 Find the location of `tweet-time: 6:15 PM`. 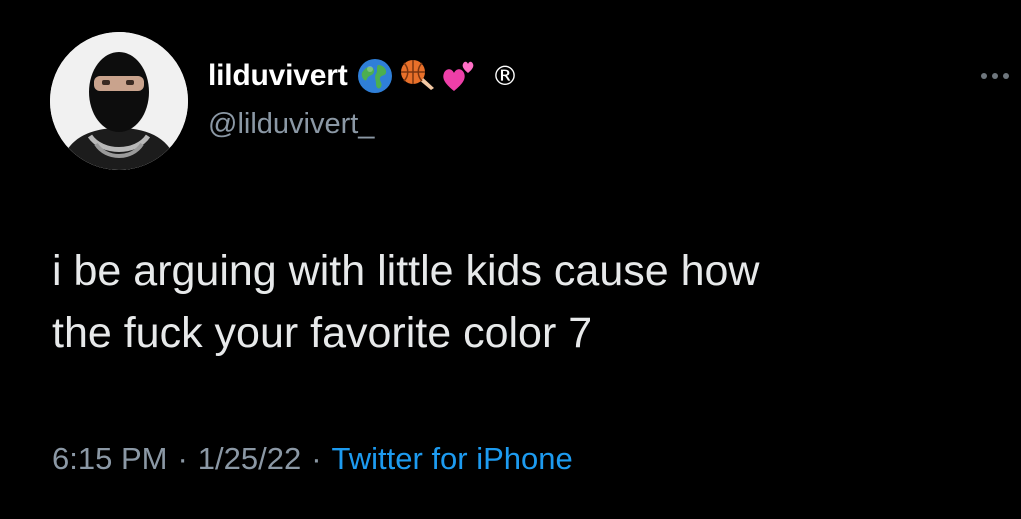

tweet-time: 6:15 PM is located at coordinates (109, 459).